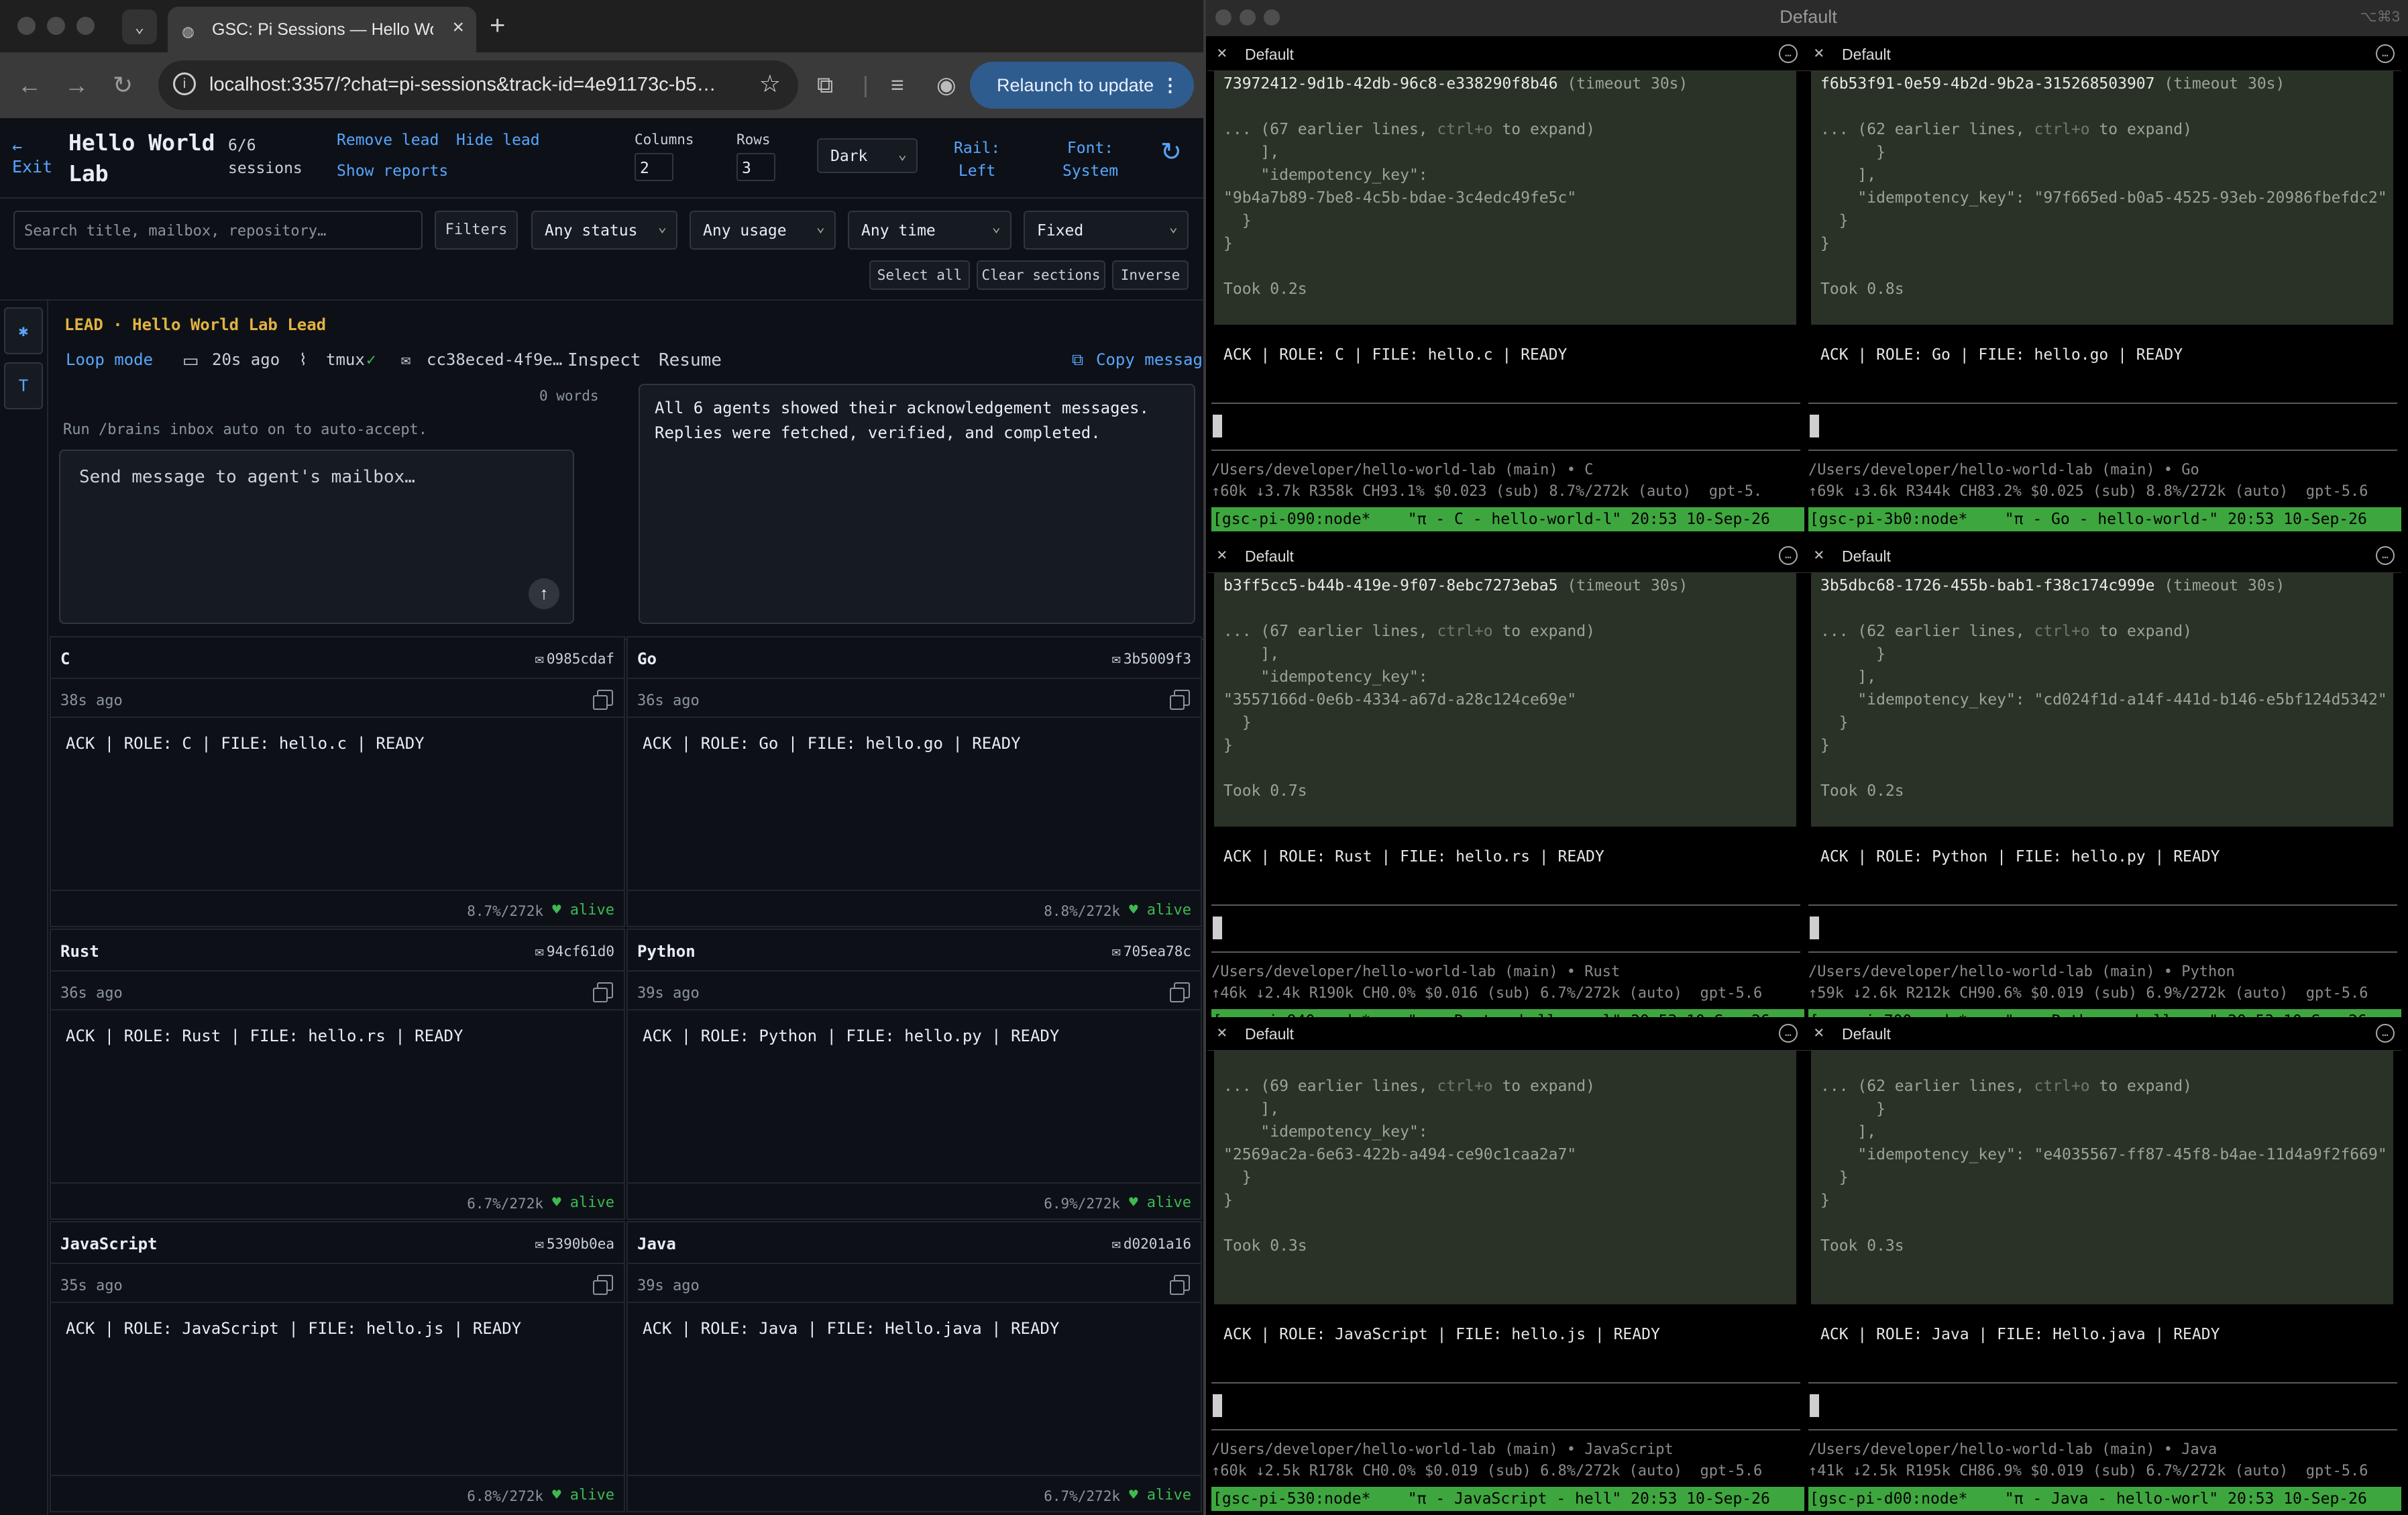 The height and width of the screenshot is (1515, 2408). Describe the element at coordinates (654, 167) in the screenshot. I see `columns-input: 2` at that location.